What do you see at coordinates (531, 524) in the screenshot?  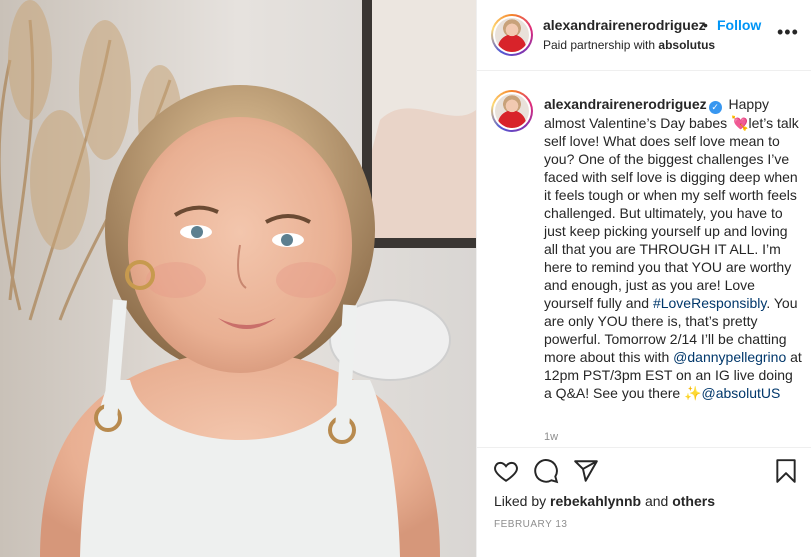 I see `post-date: FEBRUARY 13` at bounding box center [531, 524].